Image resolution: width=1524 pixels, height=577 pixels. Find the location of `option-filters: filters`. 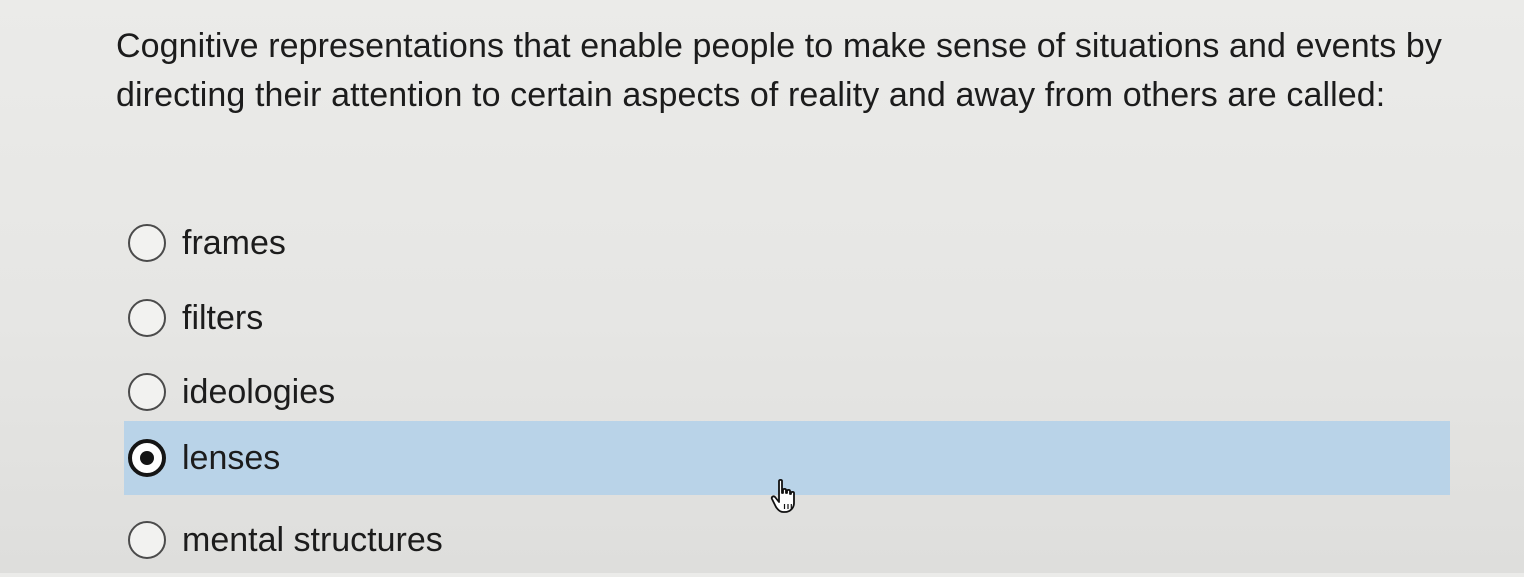

option-filters: filters is located at coordinates (193, 318).